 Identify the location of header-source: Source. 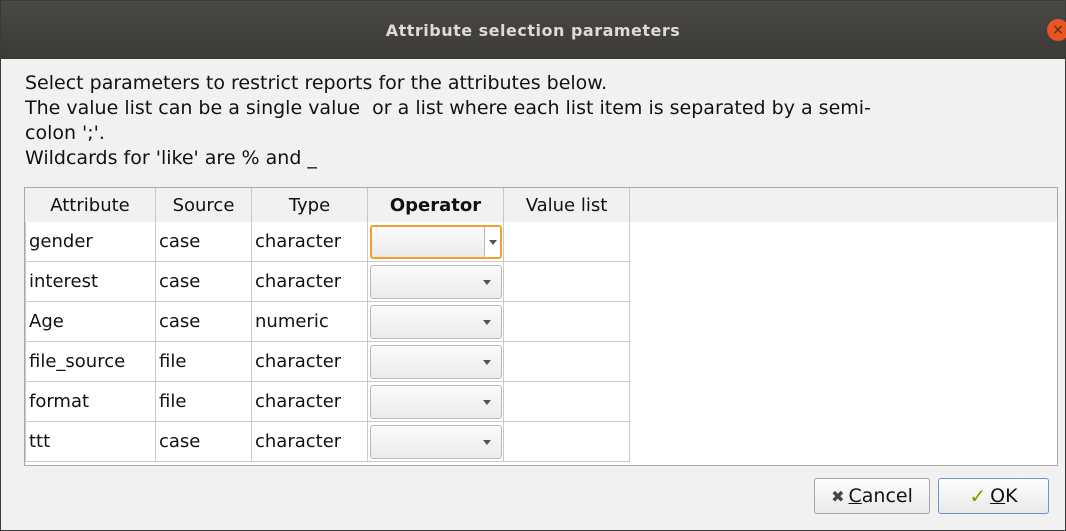
(204, 205).